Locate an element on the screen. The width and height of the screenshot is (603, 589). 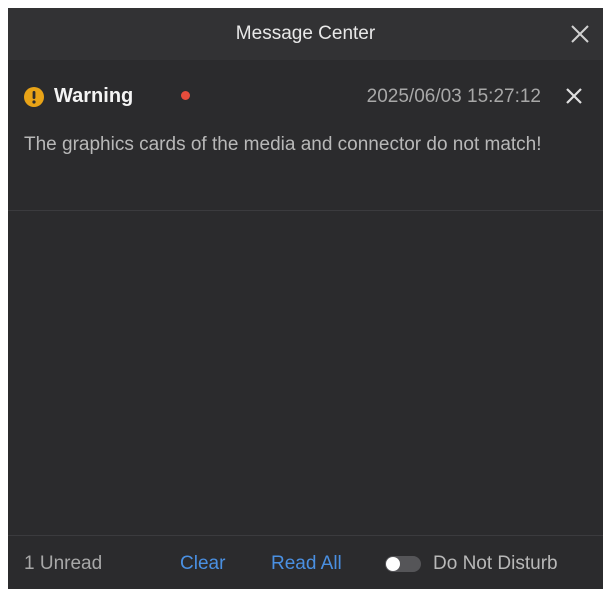
warning-icon is located at coordinates (34, 97).